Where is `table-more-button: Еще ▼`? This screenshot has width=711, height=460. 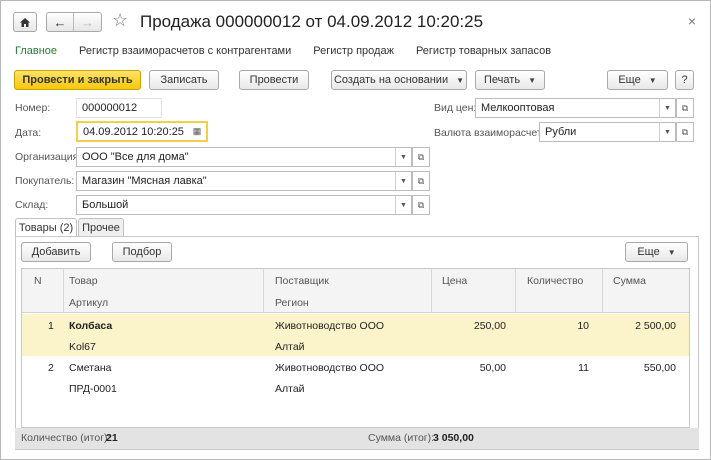
table-more-button: Еще ▼ is located at coordinates (656, 252).